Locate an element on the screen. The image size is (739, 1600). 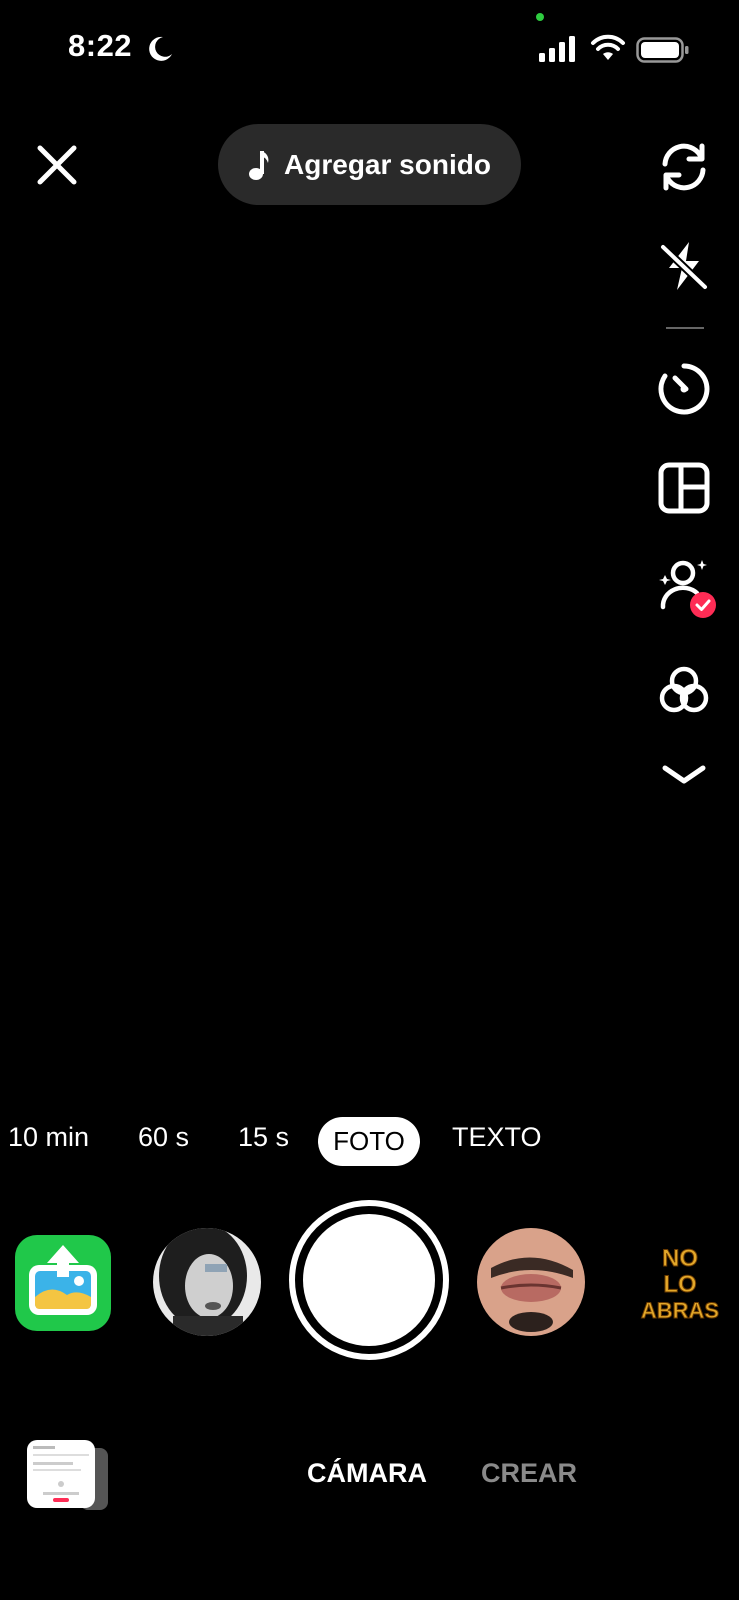
svg-text: LO is located at coordinates (679, 1284).